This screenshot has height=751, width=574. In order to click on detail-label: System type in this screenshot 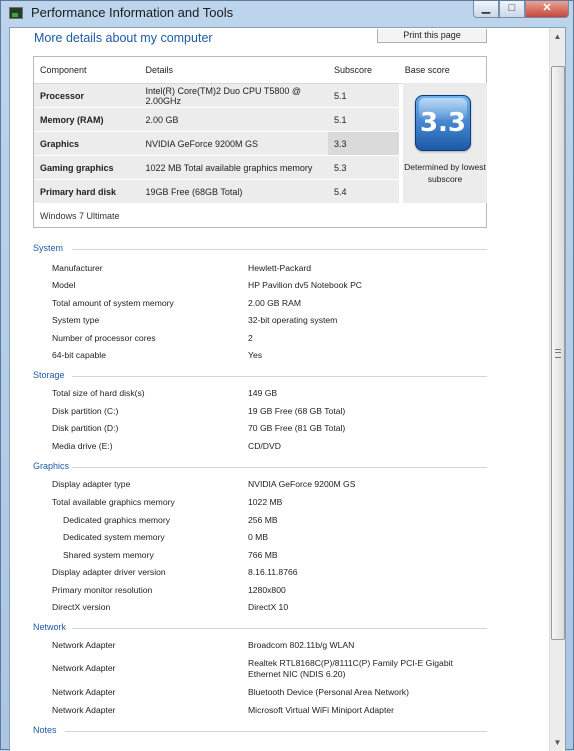, I will do `click(76, 320)`.